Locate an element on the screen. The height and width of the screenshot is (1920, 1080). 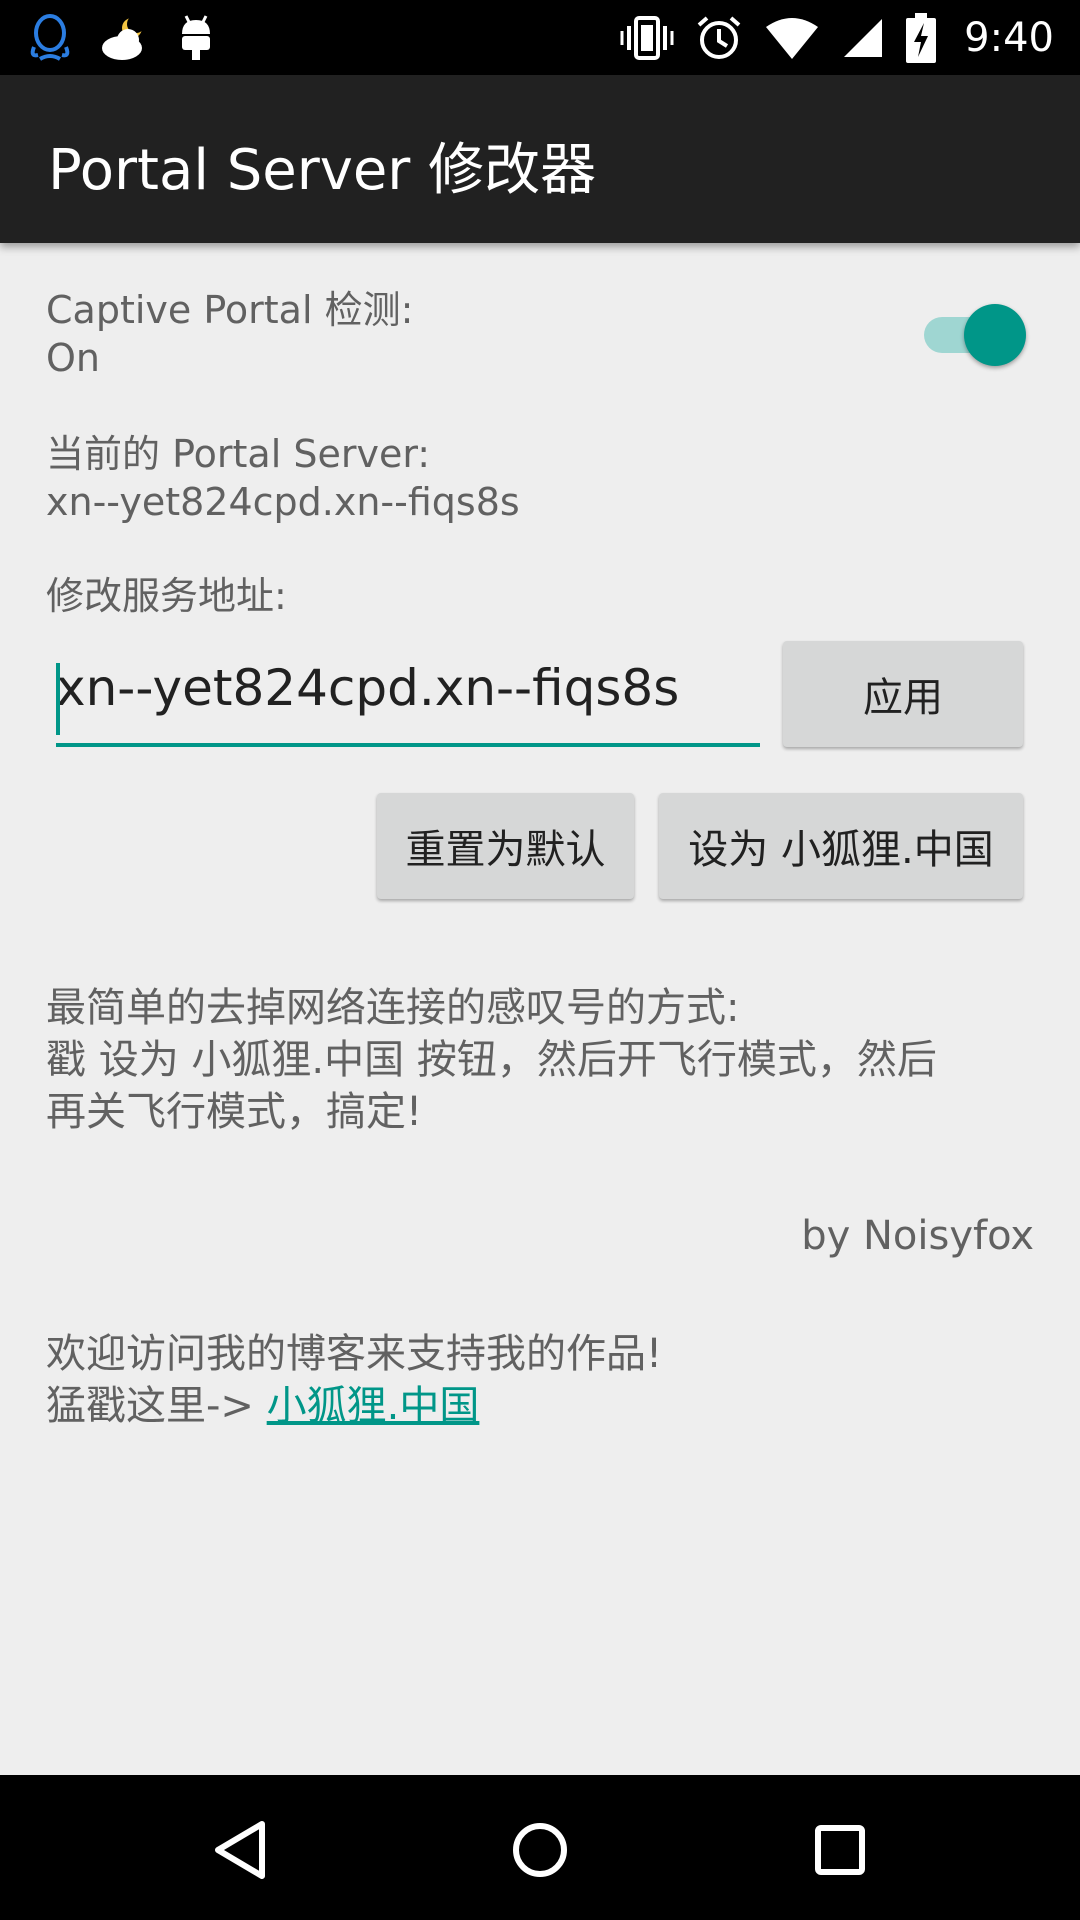
switch-thumb is located at coordinates (995, 335).